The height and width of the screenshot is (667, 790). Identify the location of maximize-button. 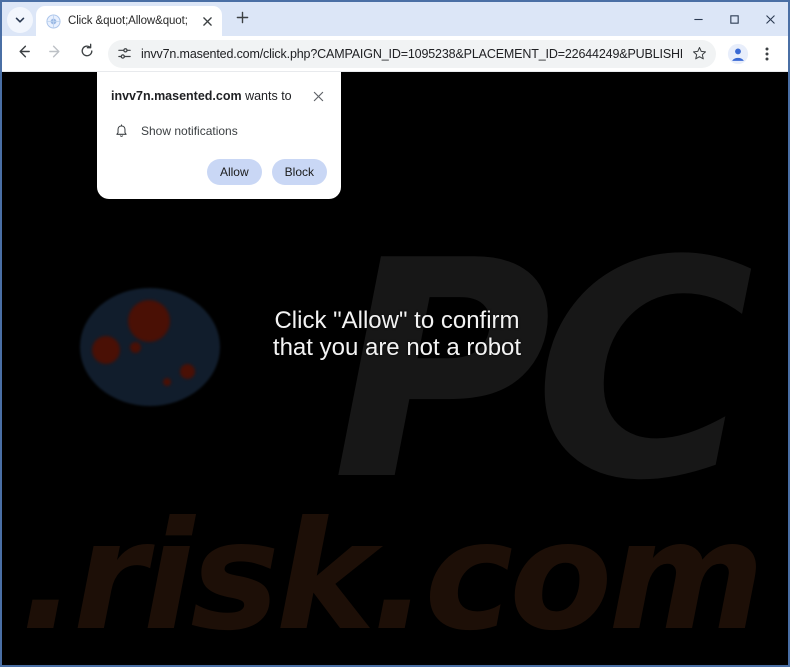
(734, 19).